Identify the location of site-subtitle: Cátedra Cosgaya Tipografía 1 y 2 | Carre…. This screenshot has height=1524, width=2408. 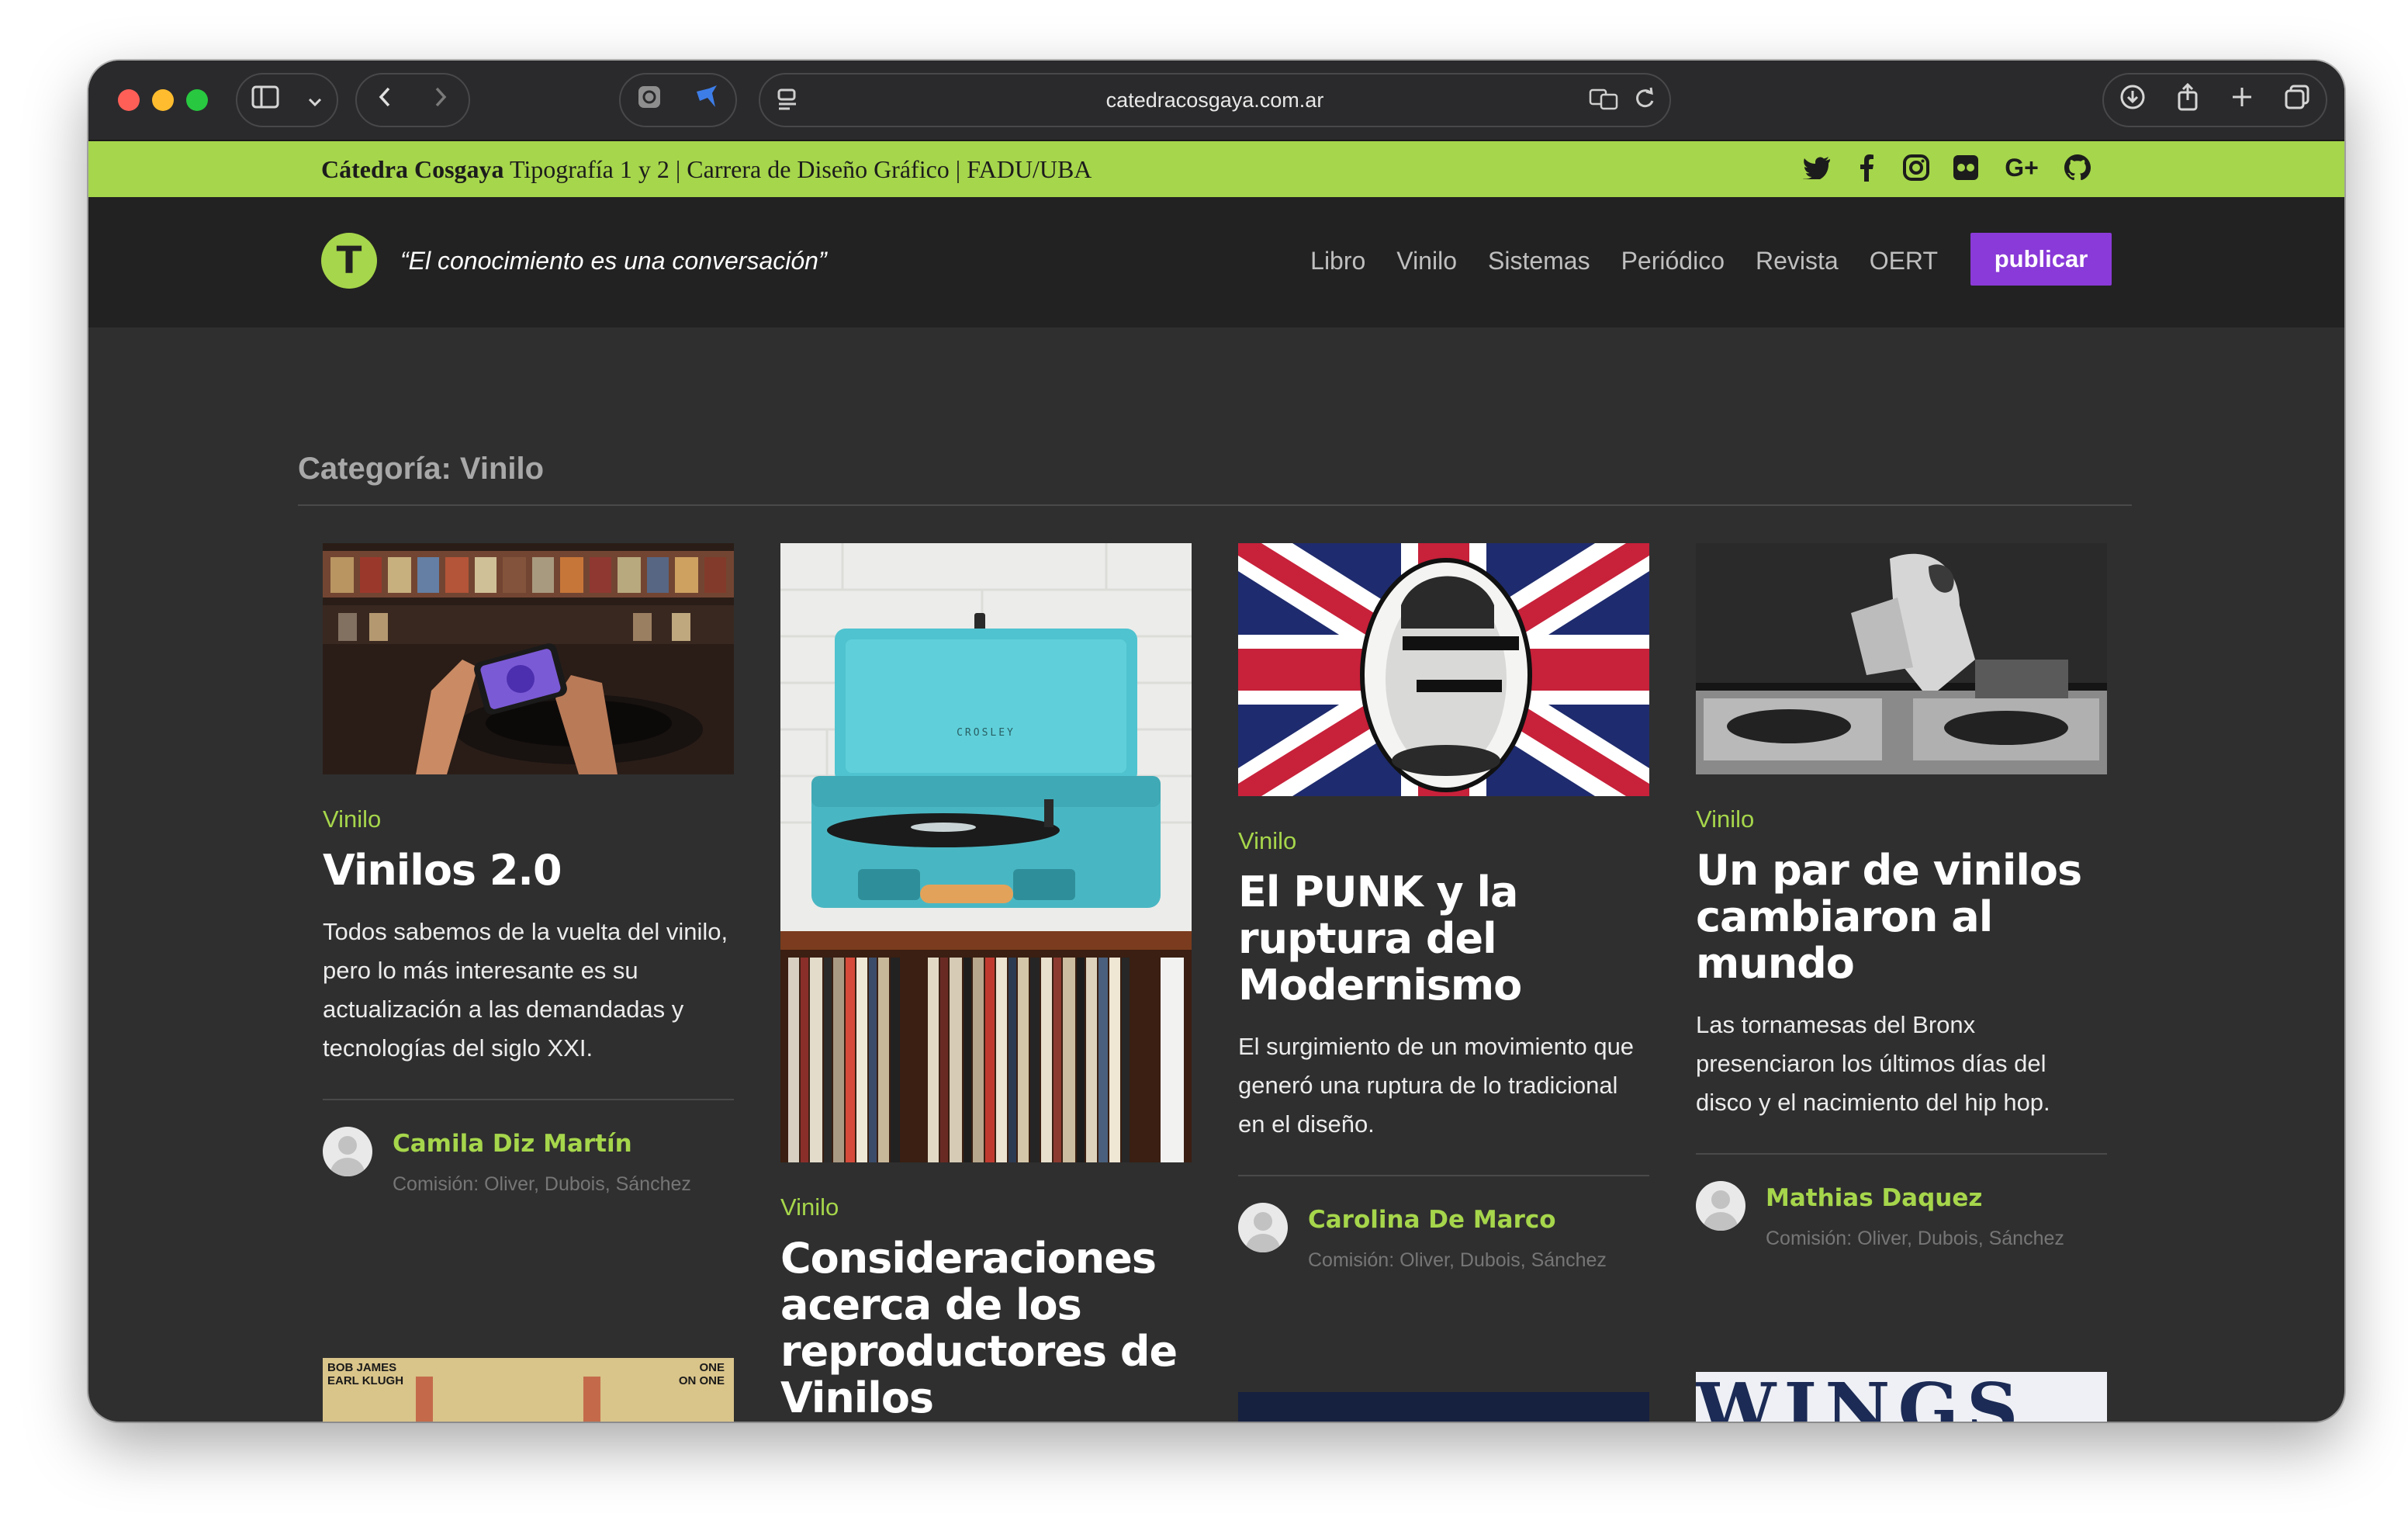
(706, 169).